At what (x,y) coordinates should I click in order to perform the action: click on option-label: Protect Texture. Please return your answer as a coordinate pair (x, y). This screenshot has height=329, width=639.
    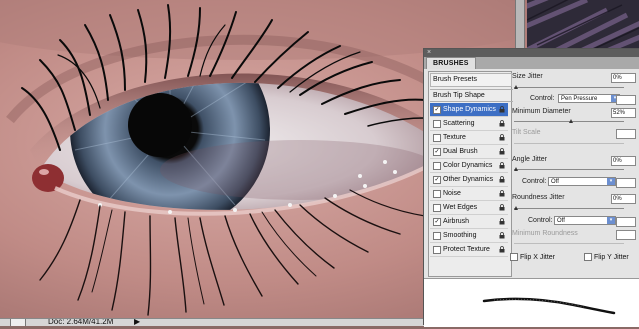
    Looking at the image, I should click on (466, 249).